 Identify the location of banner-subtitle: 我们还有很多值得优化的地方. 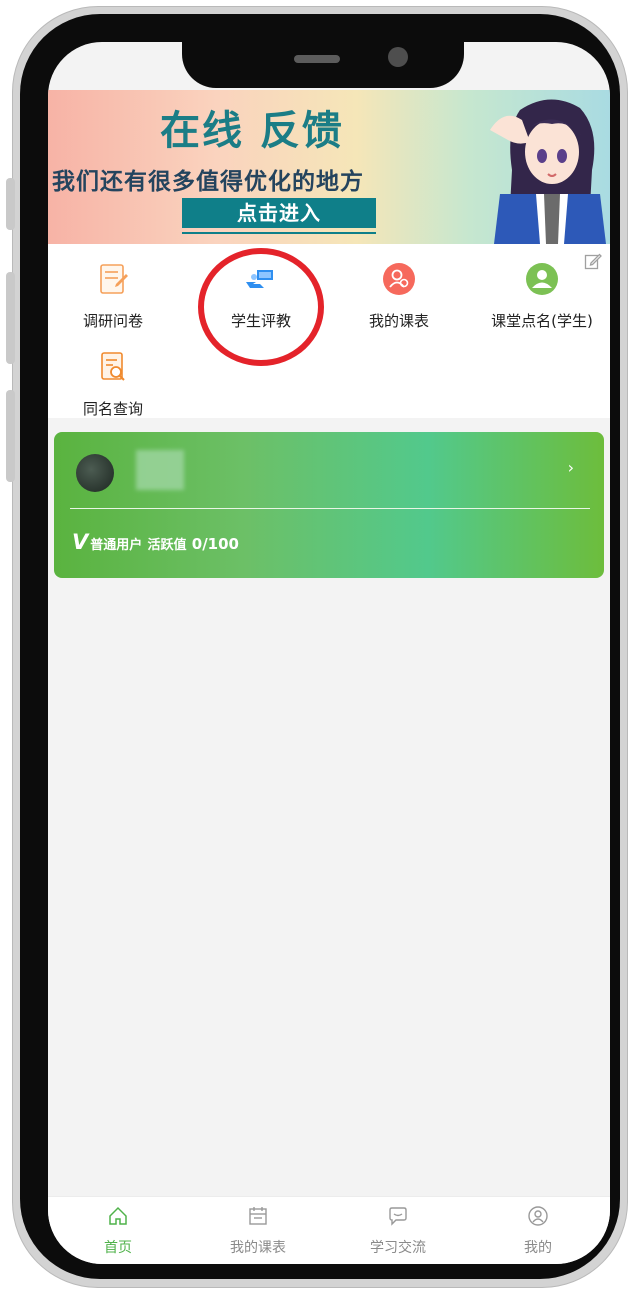
(208, 181).